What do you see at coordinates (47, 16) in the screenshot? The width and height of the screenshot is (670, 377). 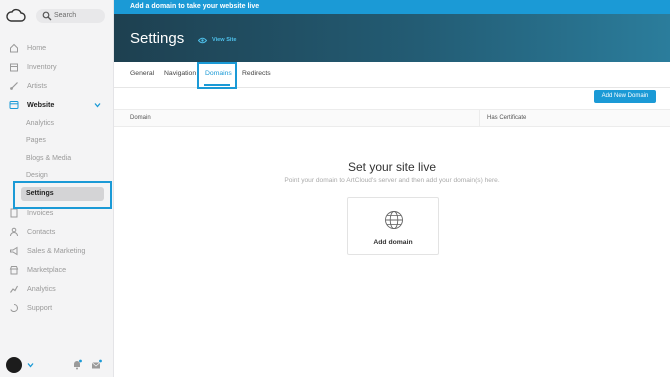 I see `search-icon` at bounding box center [47, 16].